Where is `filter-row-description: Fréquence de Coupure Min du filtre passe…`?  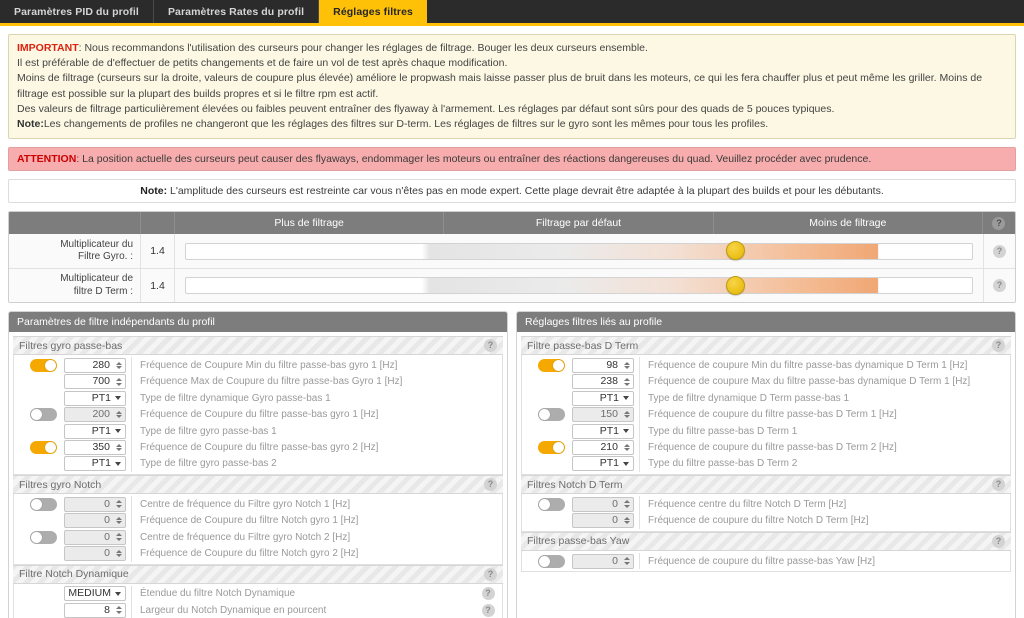
filter-row-description: Fréquence de Coupure Min du filtre passe… is located at coordinates (304, 365).